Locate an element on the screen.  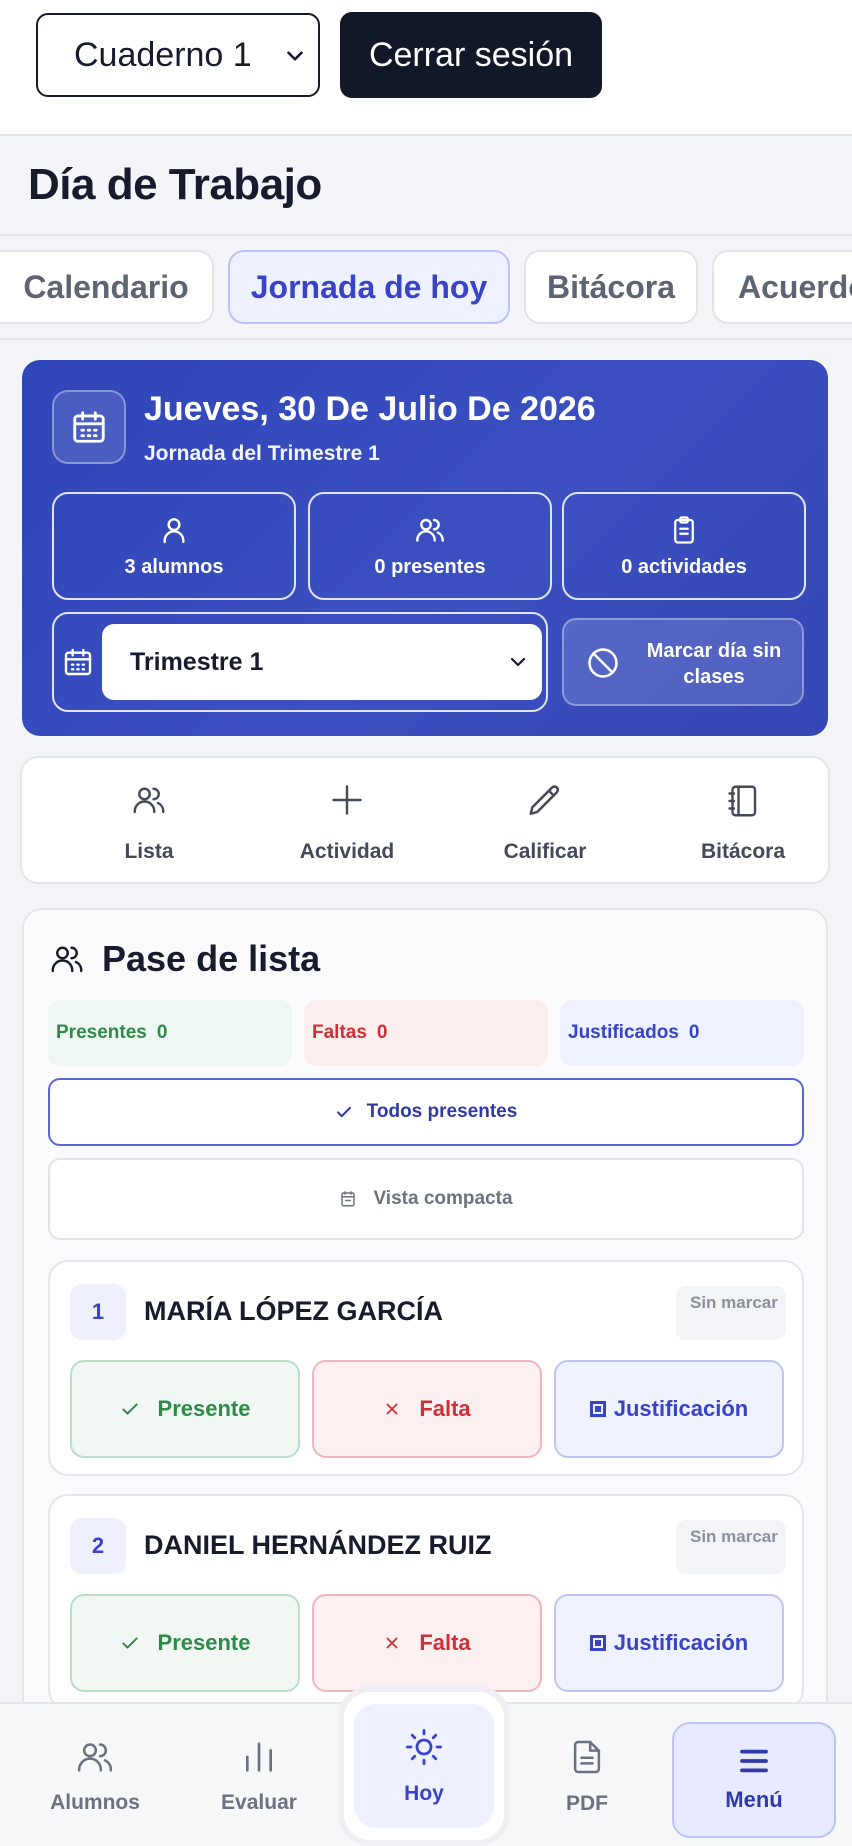
attendance-header: Pase de lista is located at coordinates (184, 959).